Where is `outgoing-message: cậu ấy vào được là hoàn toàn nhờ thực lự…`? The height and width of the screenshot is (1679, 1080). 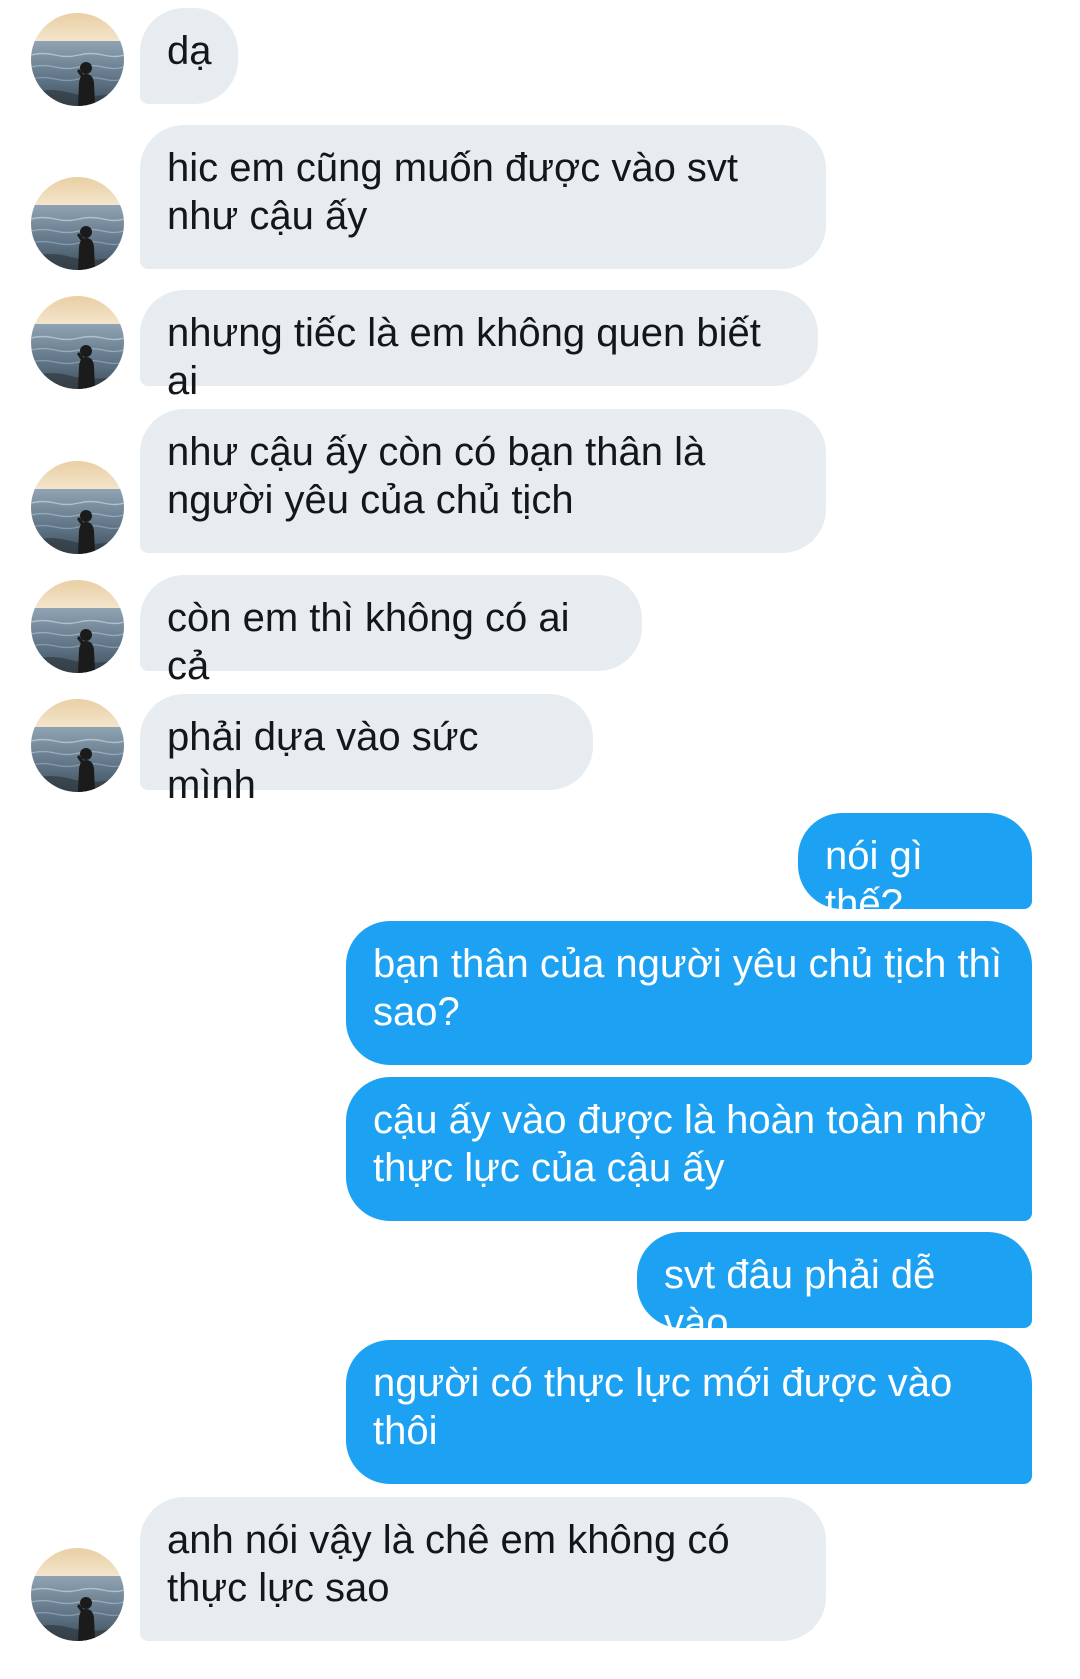 outgoing-message: cậu ấy vào được là hoàn toàn nhờ thực lự… is located at coordinates (689, 1149).